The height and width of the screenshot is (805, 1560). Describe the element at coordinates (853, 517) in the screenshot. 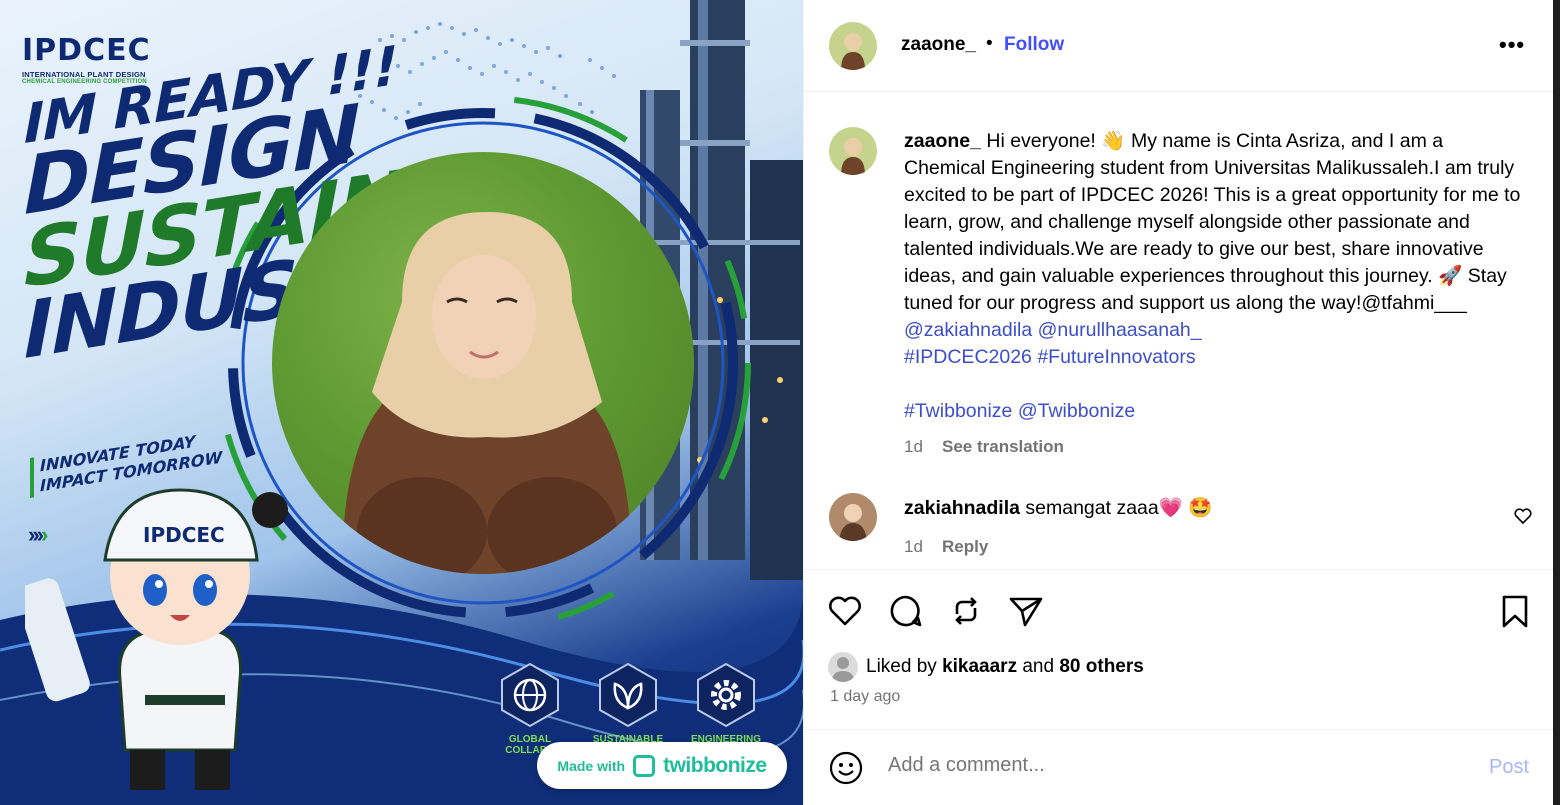

I see `commenter-avatar` at that location.